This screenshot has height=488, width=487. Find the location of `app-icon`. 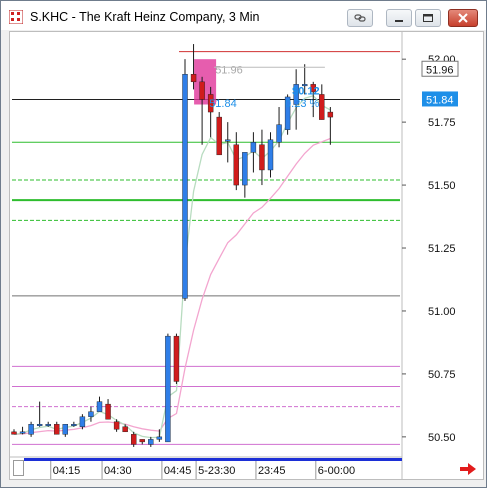

app-icon is located at coordinates (16, 17).